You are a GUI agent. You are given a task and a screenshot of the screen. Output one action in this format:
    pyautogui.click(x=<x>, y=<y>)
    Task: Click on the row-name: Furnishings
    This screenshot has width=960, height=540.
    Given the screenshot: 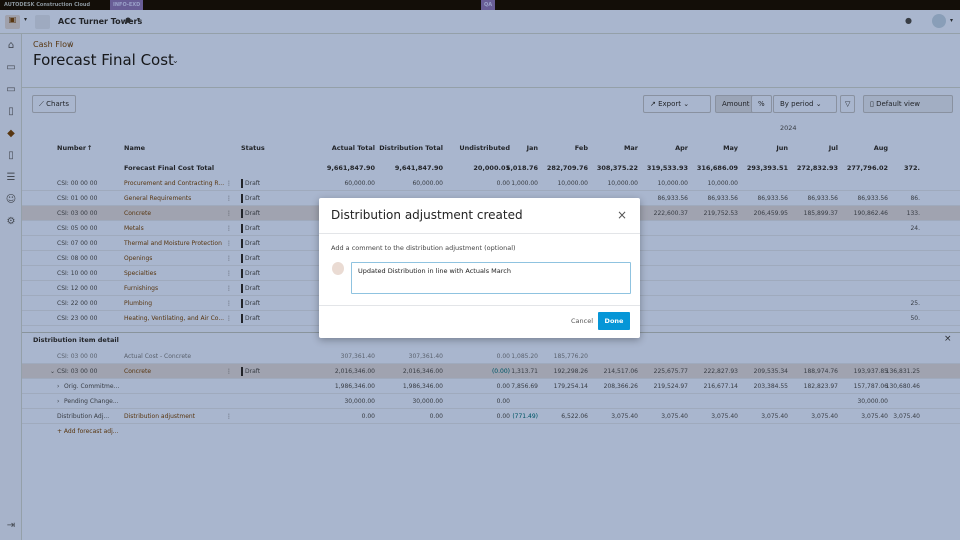 What is the action you would take?
    pyautogui.click(x=141, y=288)
    